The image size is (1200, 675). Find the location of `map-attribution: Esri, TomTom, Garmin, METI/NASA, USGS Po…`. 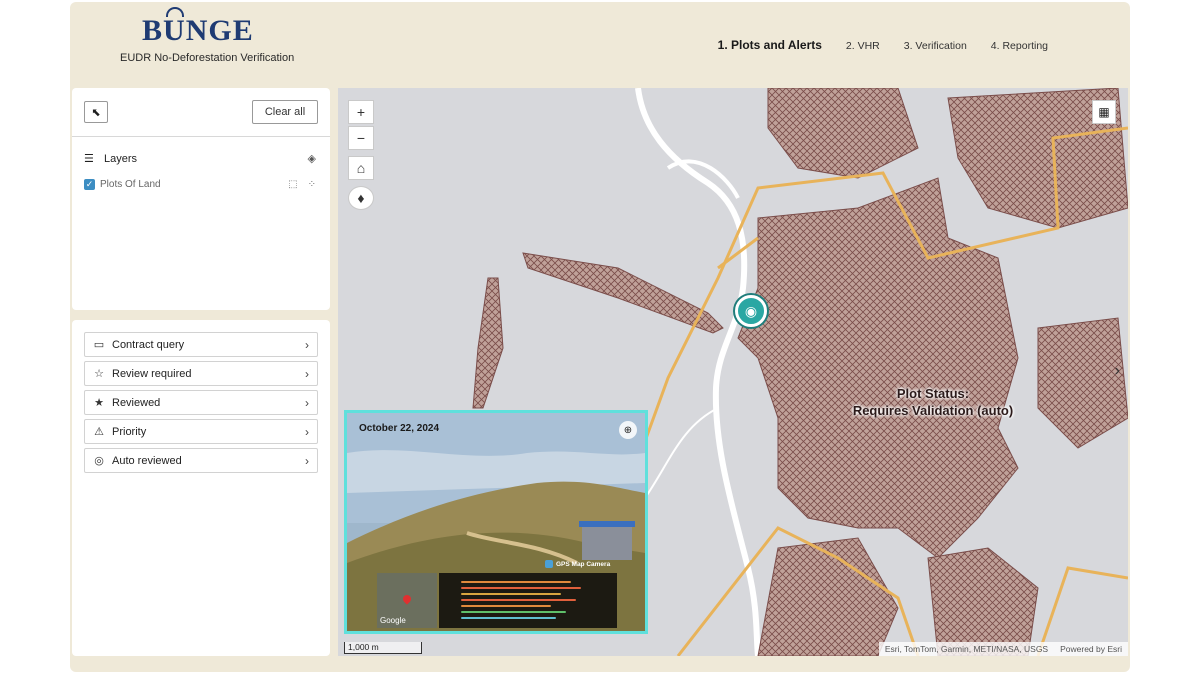

map-attribution: Esri, TomTom, Garmin, METI/NASA, USGS Po… is located at coordinates (1003, 649).